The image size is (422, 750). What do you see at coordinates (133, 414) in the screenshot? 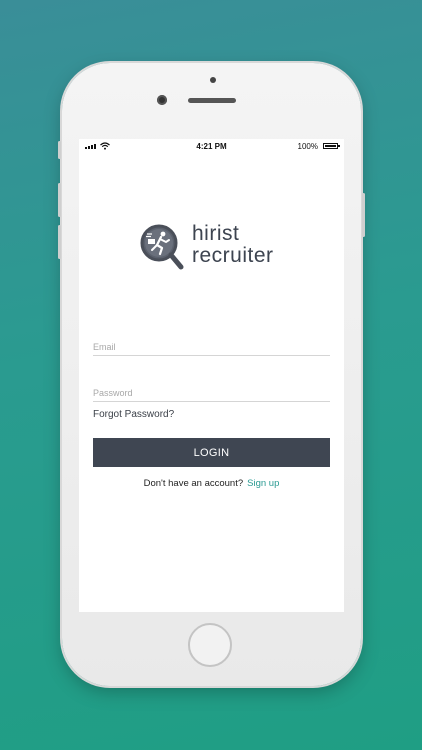
I see `forgot-password-link: Forgot Password?` at bounding box center [133, 414].